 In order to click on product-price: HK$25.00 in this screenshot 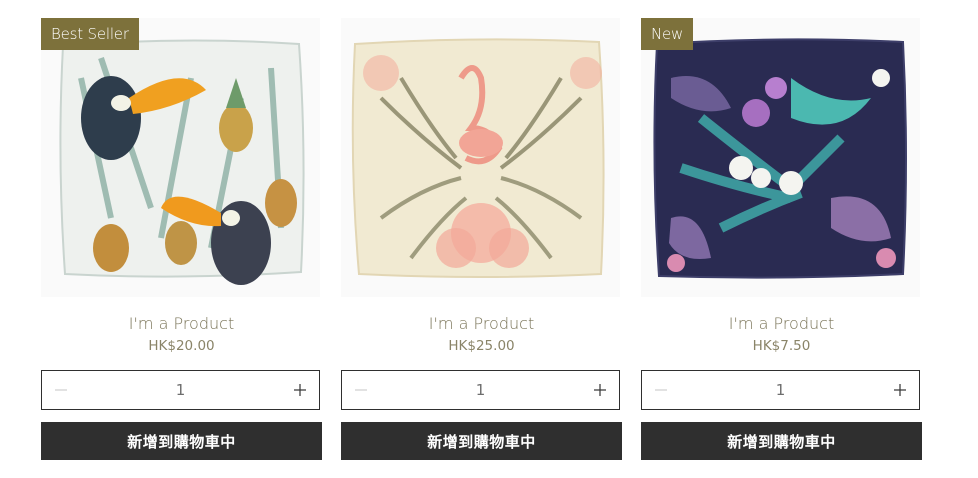, I will do `click(481, 346)`.